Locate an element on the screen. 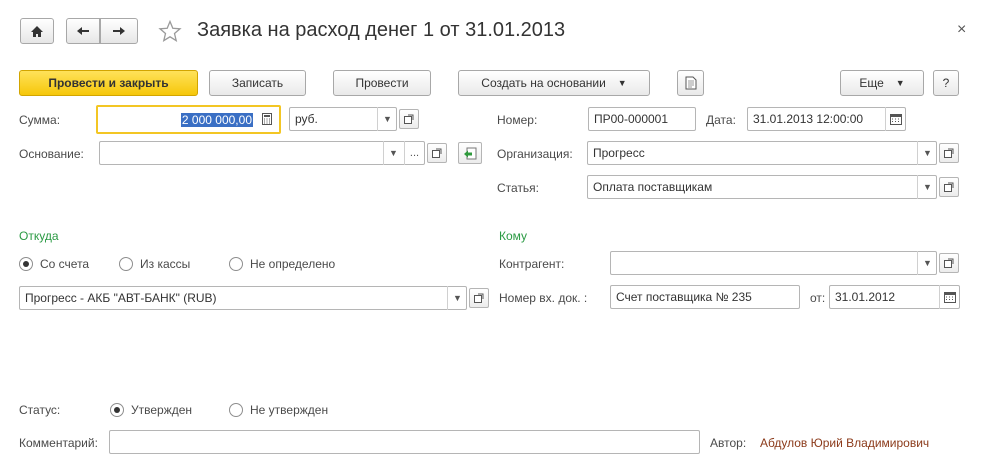 The width and height of the screenshot is (986, 469). date-field: 31.01.2013 12:00:00 is located at coordinates (826, 119).